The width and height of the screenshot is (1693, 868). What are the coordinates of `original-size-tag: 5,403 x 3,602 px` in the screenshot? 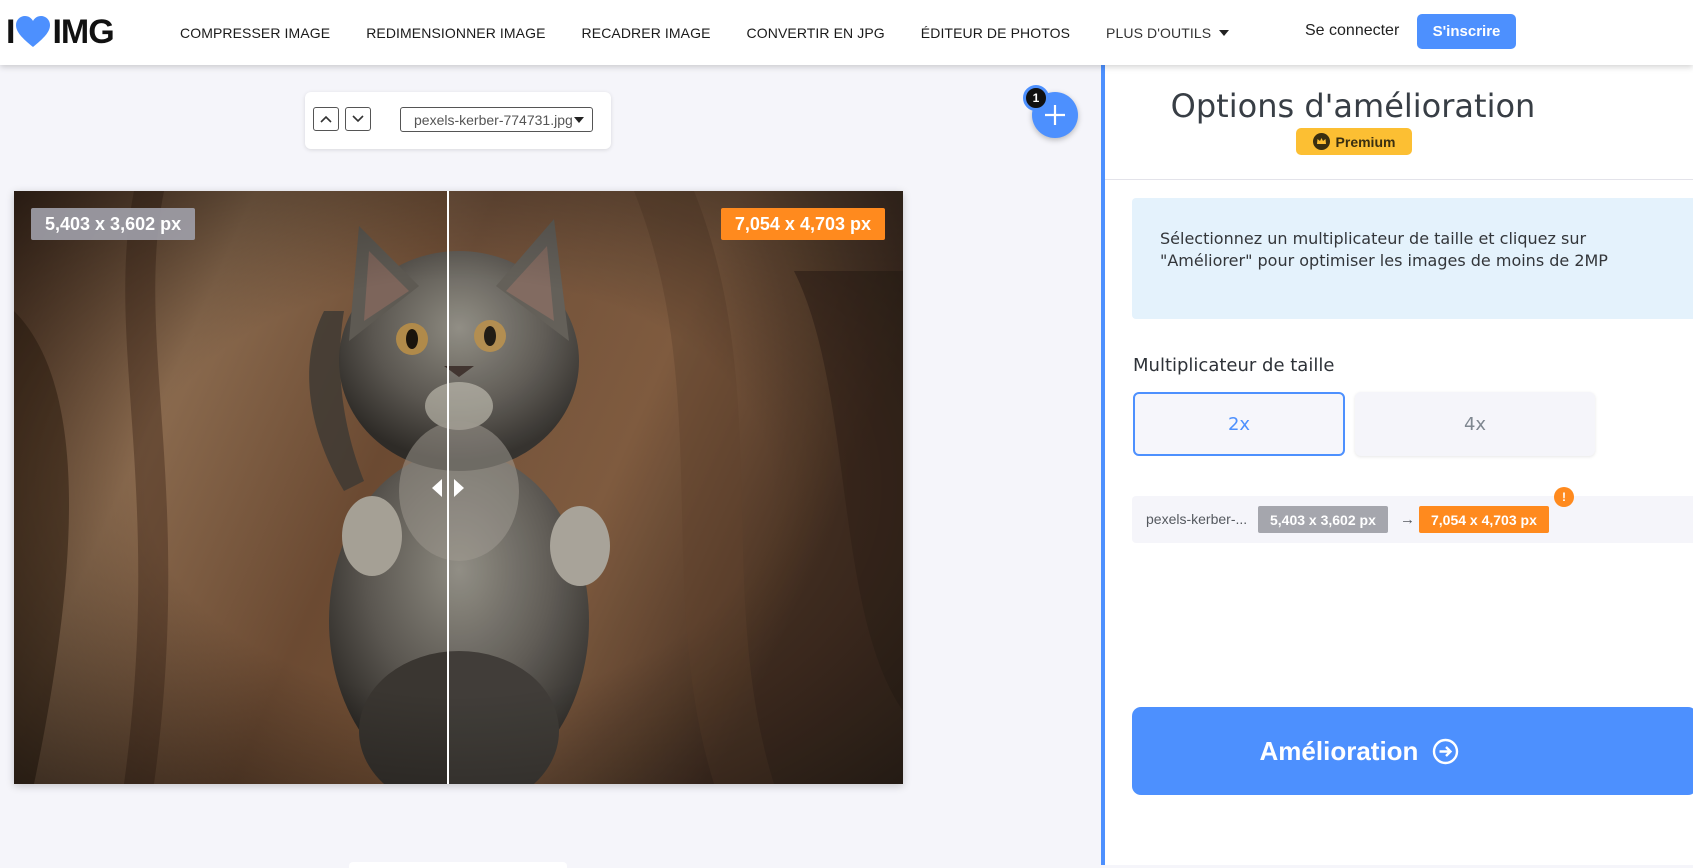 It's located at (113, 224).